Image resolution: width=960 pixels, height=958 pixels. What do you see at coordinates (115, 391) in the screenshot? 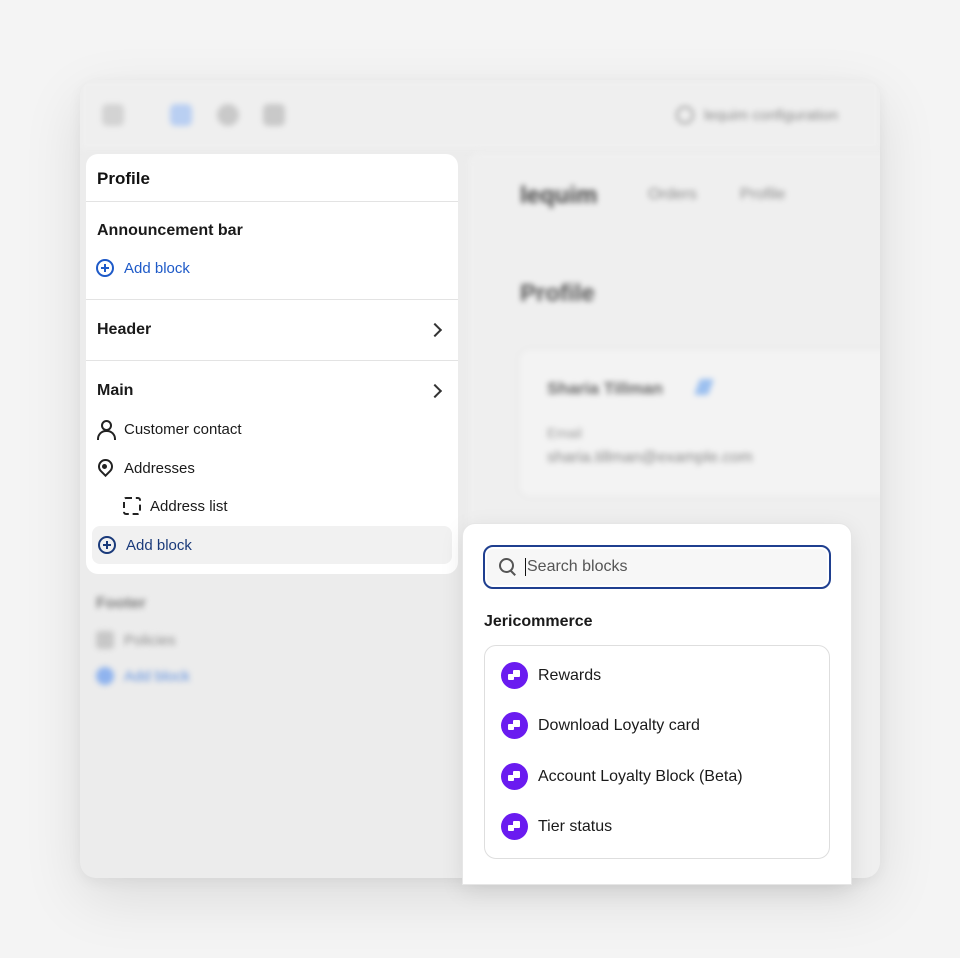
I see `main-section-title: Main` at bounding box center [115, 391].